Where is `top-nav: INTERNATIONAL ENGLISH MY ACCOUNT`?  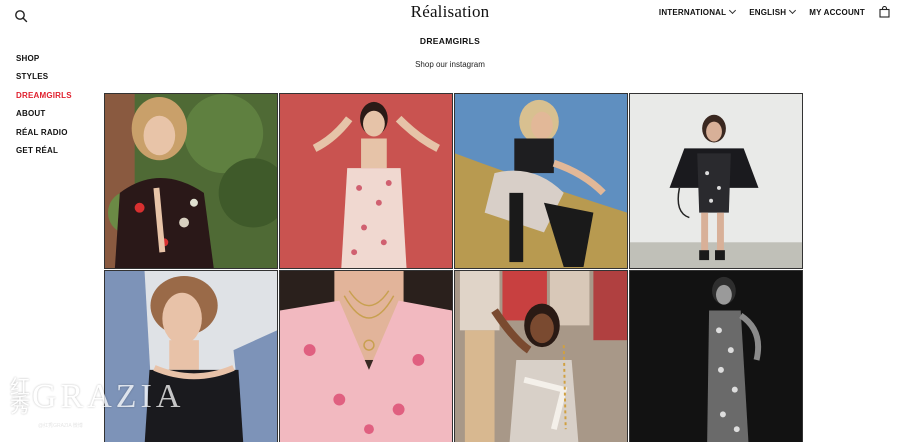 top-nav: INTERNATIONAL ENGLISH MY ACCOUNT is located at coordinates (774, 12).